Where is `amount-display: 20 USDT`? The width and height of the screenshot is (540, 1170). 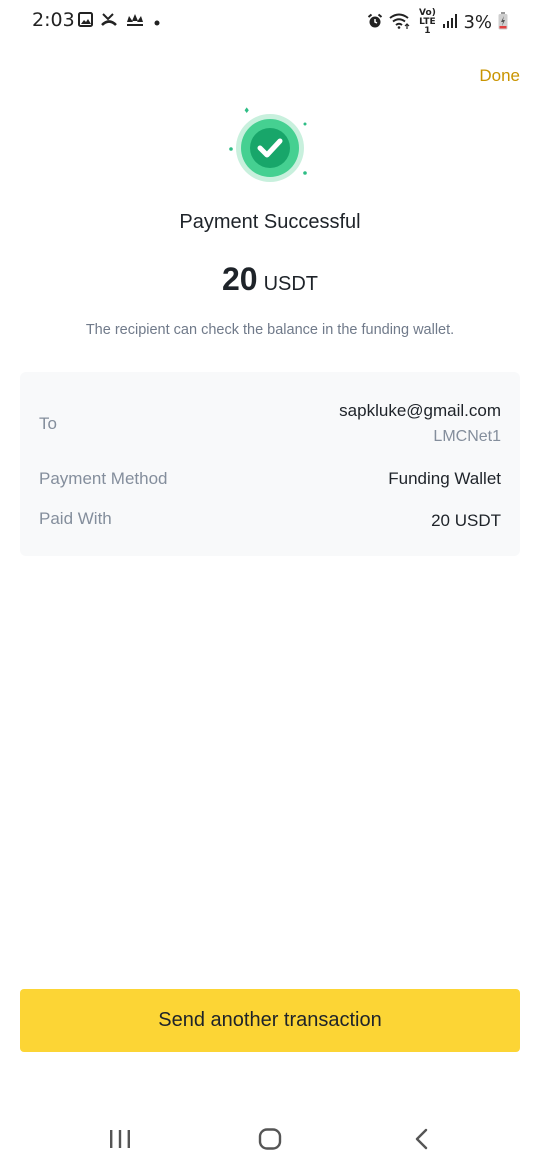 amount-display: 20 USDT is located at coordinates (270, 279).